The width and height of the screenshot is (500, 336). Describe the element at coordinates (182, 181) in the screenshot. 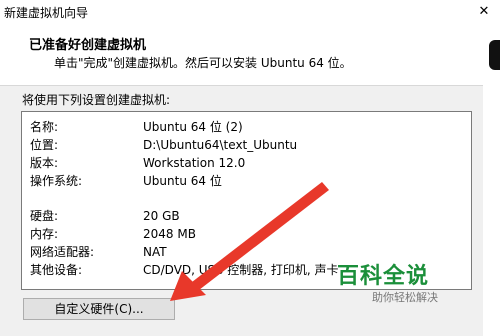

I see `row-value: Ubuntu 64 位` at that location.